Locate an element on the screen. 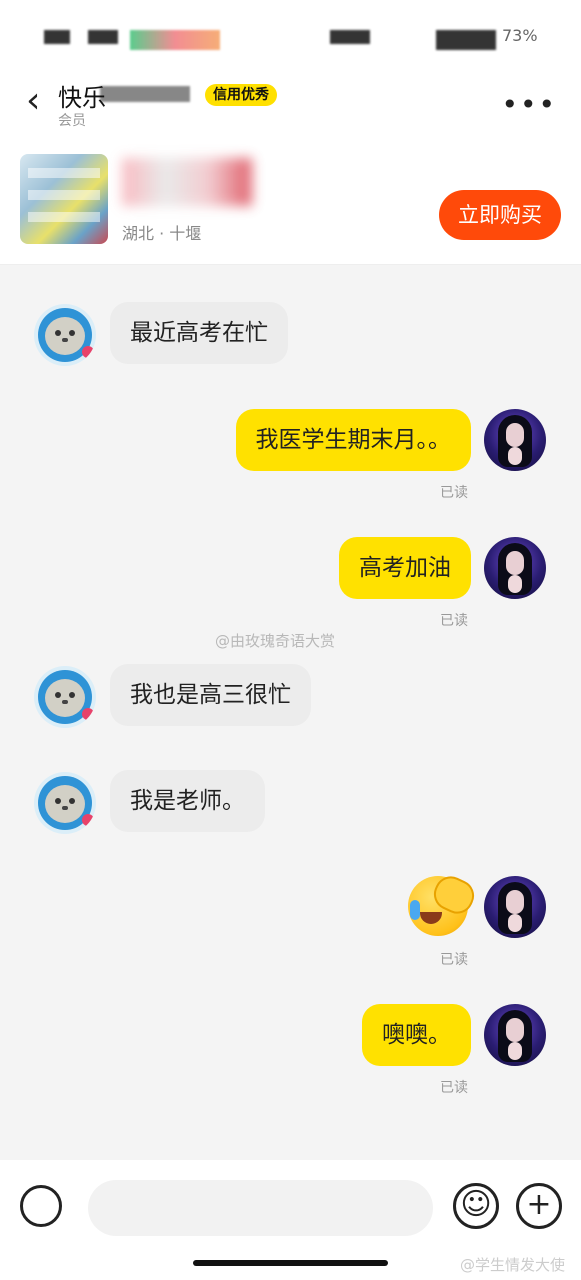 This screenshot has width=581, height=1280. emoji-button: ☺ is located at coordinates (476, 1206).